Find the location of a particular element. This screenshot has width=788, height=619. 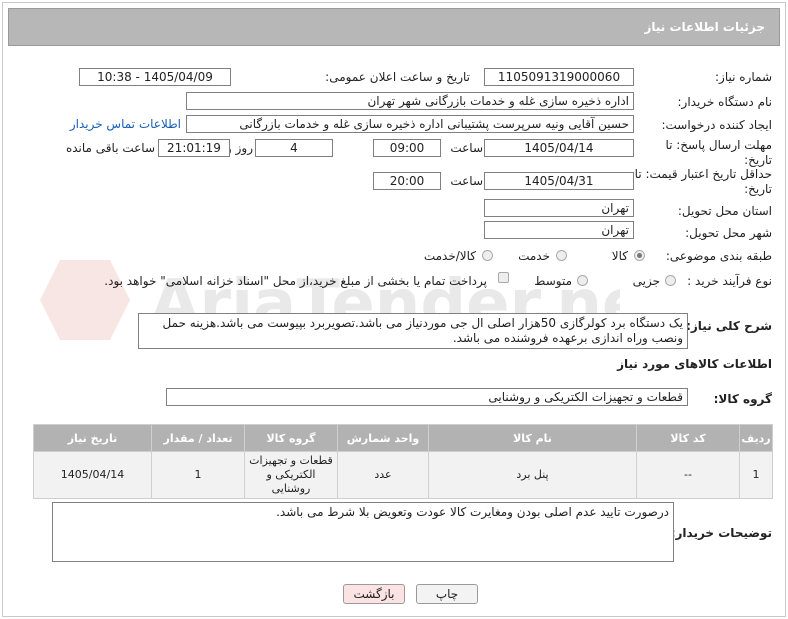

category-option-service: خدمت is located at coordinates (534, 256).